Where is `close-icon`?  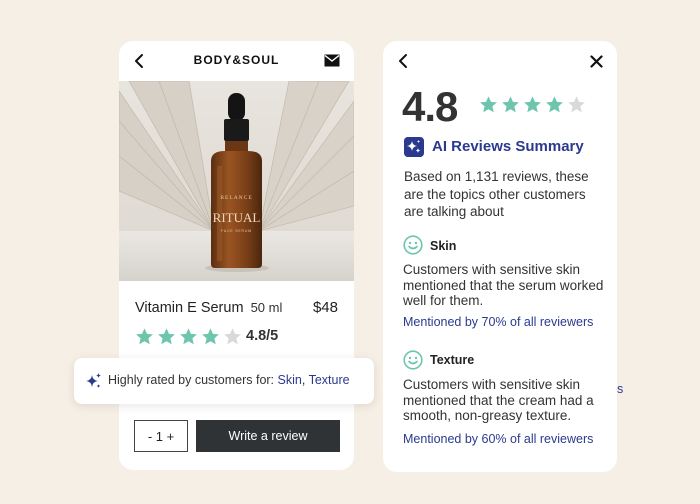 close-icon is located at coordinates (596, 61).